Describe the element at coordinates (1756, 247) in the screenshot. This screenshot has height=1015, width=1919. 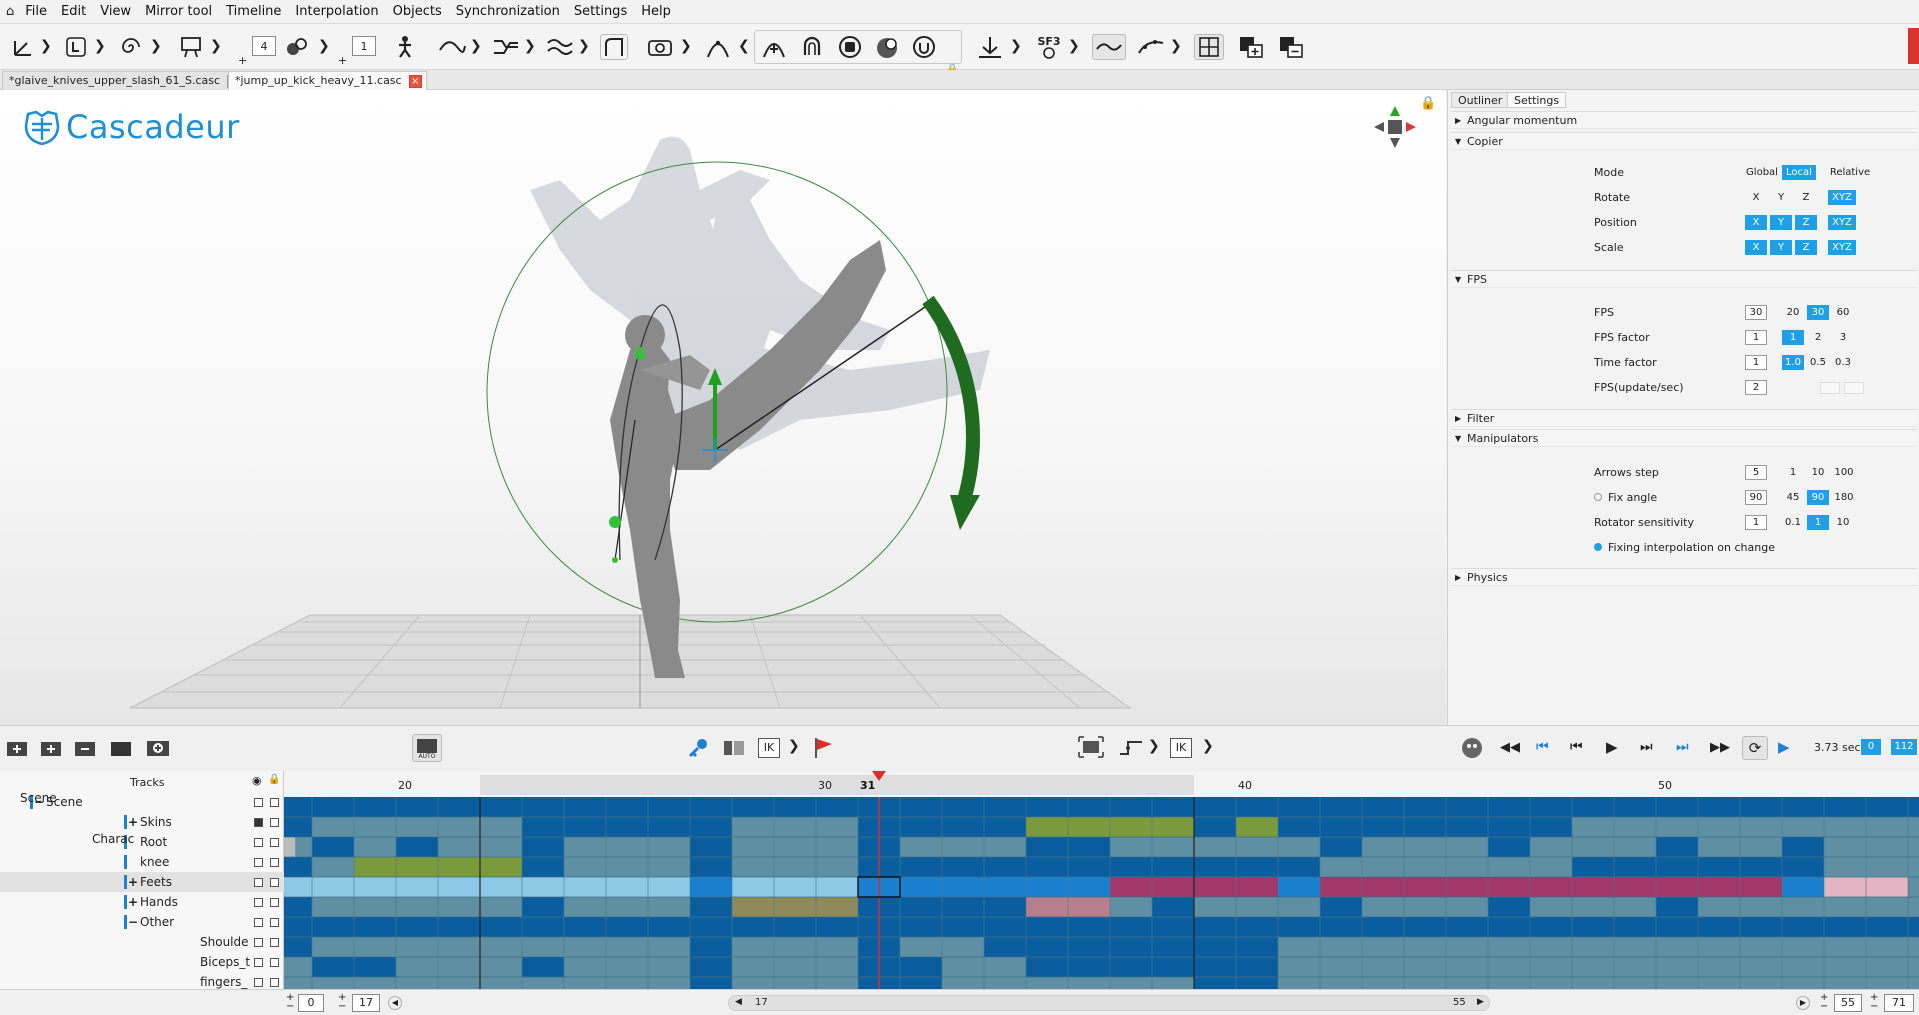
I see `scale-x: X` at that location.